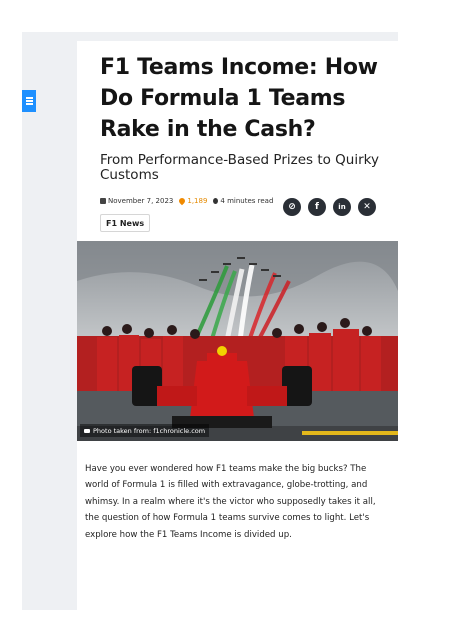 This screenshot has width=474, height=632. What do you see at coordinates (125, 223) in the screenshot?
I see `category-tag: F1 News` at bounding box center [125, 223].